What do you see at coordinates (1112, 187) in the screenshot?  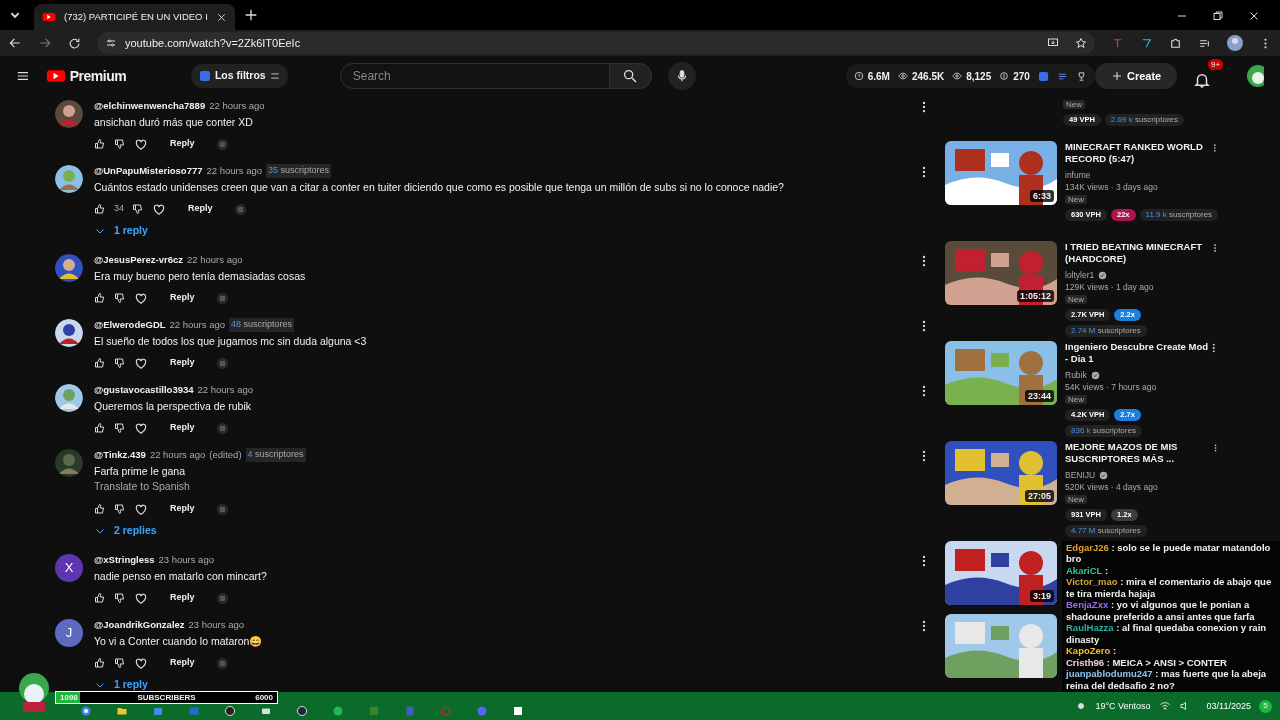 I see `video-meta: 134K views · 3 days ago` at bounding box center [1112, 187].